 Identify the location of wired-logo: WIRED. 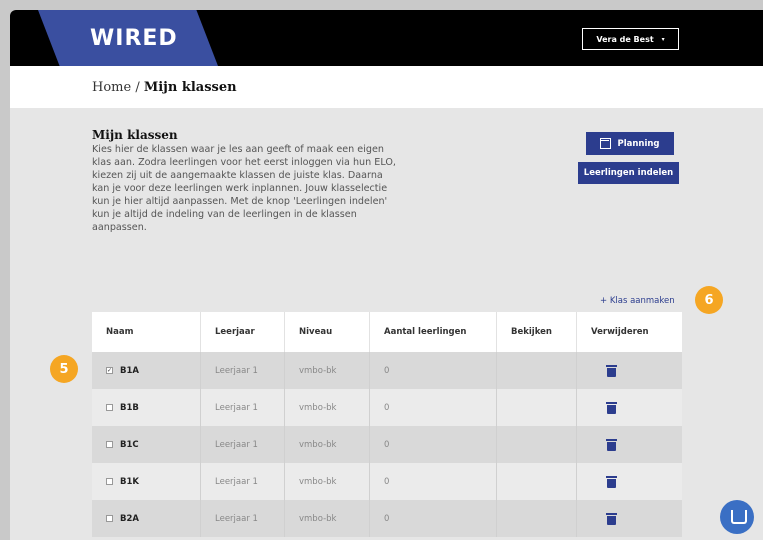
(134, 38).